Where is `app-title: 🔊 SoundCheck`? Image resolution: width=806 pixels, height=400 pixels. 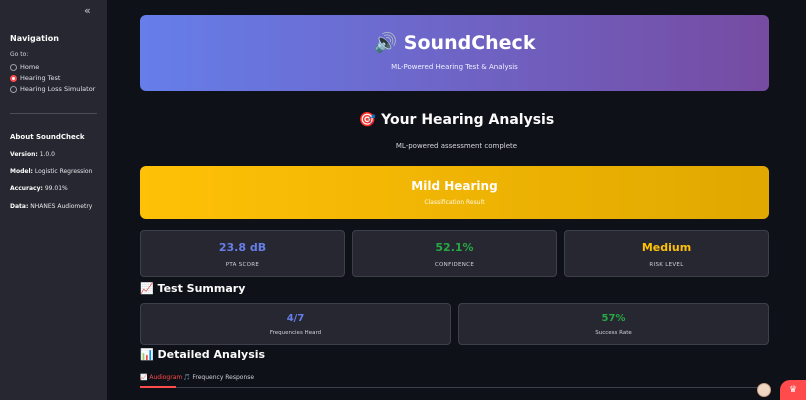 app-title: 🔊 SoundCheck is located at coordinates (454, 43).